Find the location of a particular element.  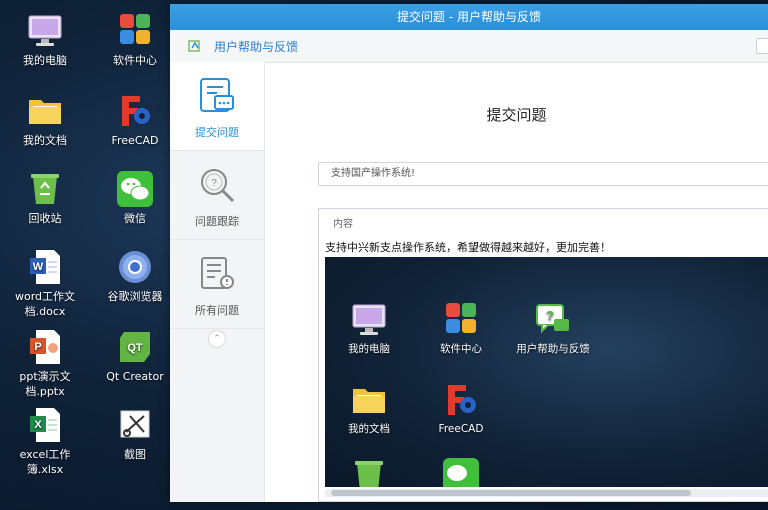

svg-text: X is located at coordinates (38, 425).